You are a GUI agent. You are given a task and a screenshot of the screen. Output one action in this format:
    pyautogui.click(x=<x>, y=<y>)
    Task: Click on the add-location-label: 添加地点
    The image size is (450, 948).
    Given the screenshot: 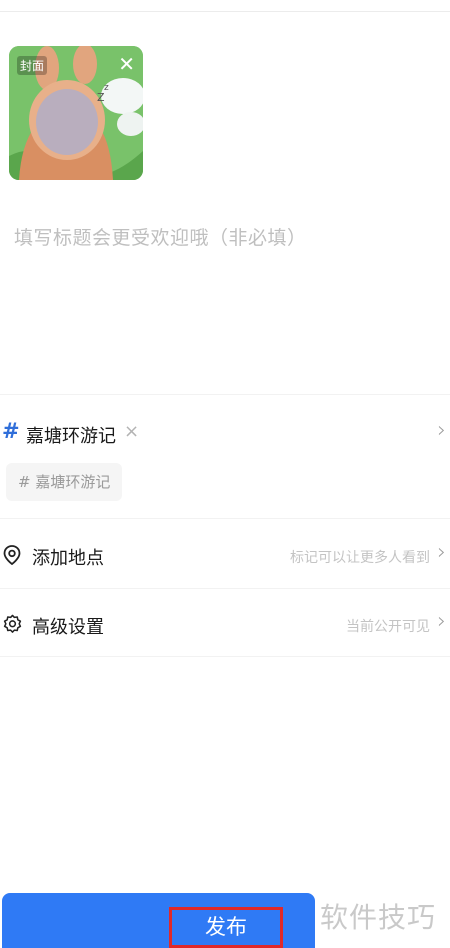 What is the action you would take?
    pyautogui.click(x=68, y=558)
    